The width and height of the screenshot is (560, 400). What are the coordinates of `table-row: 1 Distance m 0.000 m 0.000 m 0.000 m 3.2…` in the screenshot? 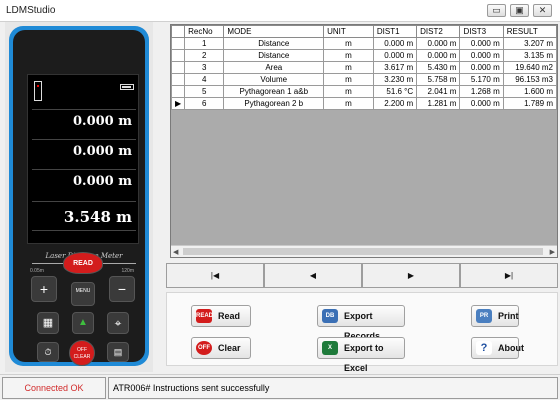 It's located at (364, 43).